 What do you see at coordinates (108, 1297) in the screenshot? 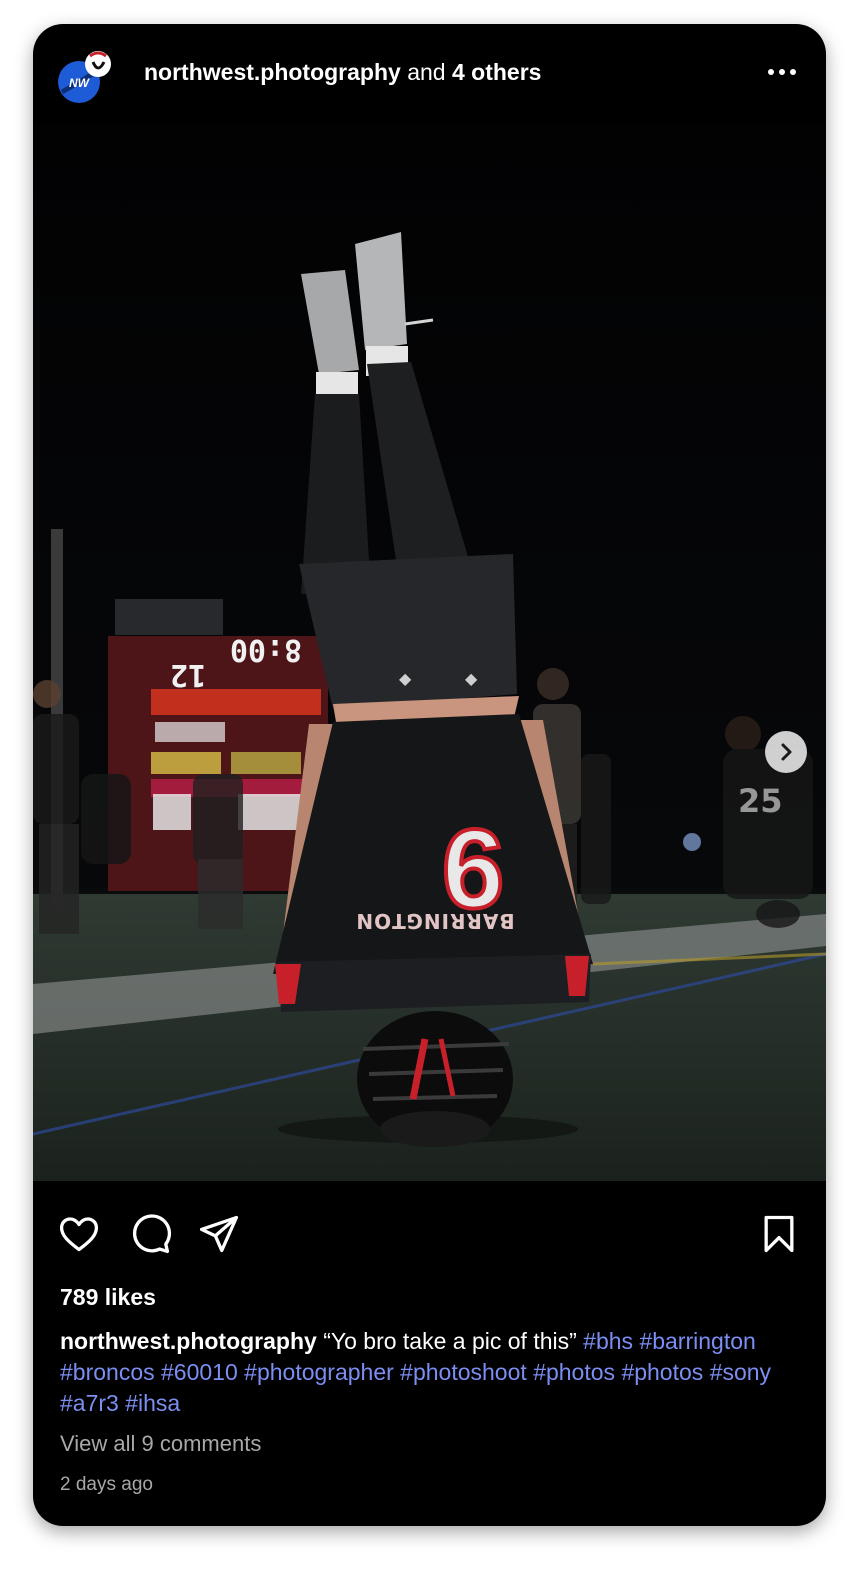
I see `likes-count: 789 likes` at bounding box center [108, 1297].